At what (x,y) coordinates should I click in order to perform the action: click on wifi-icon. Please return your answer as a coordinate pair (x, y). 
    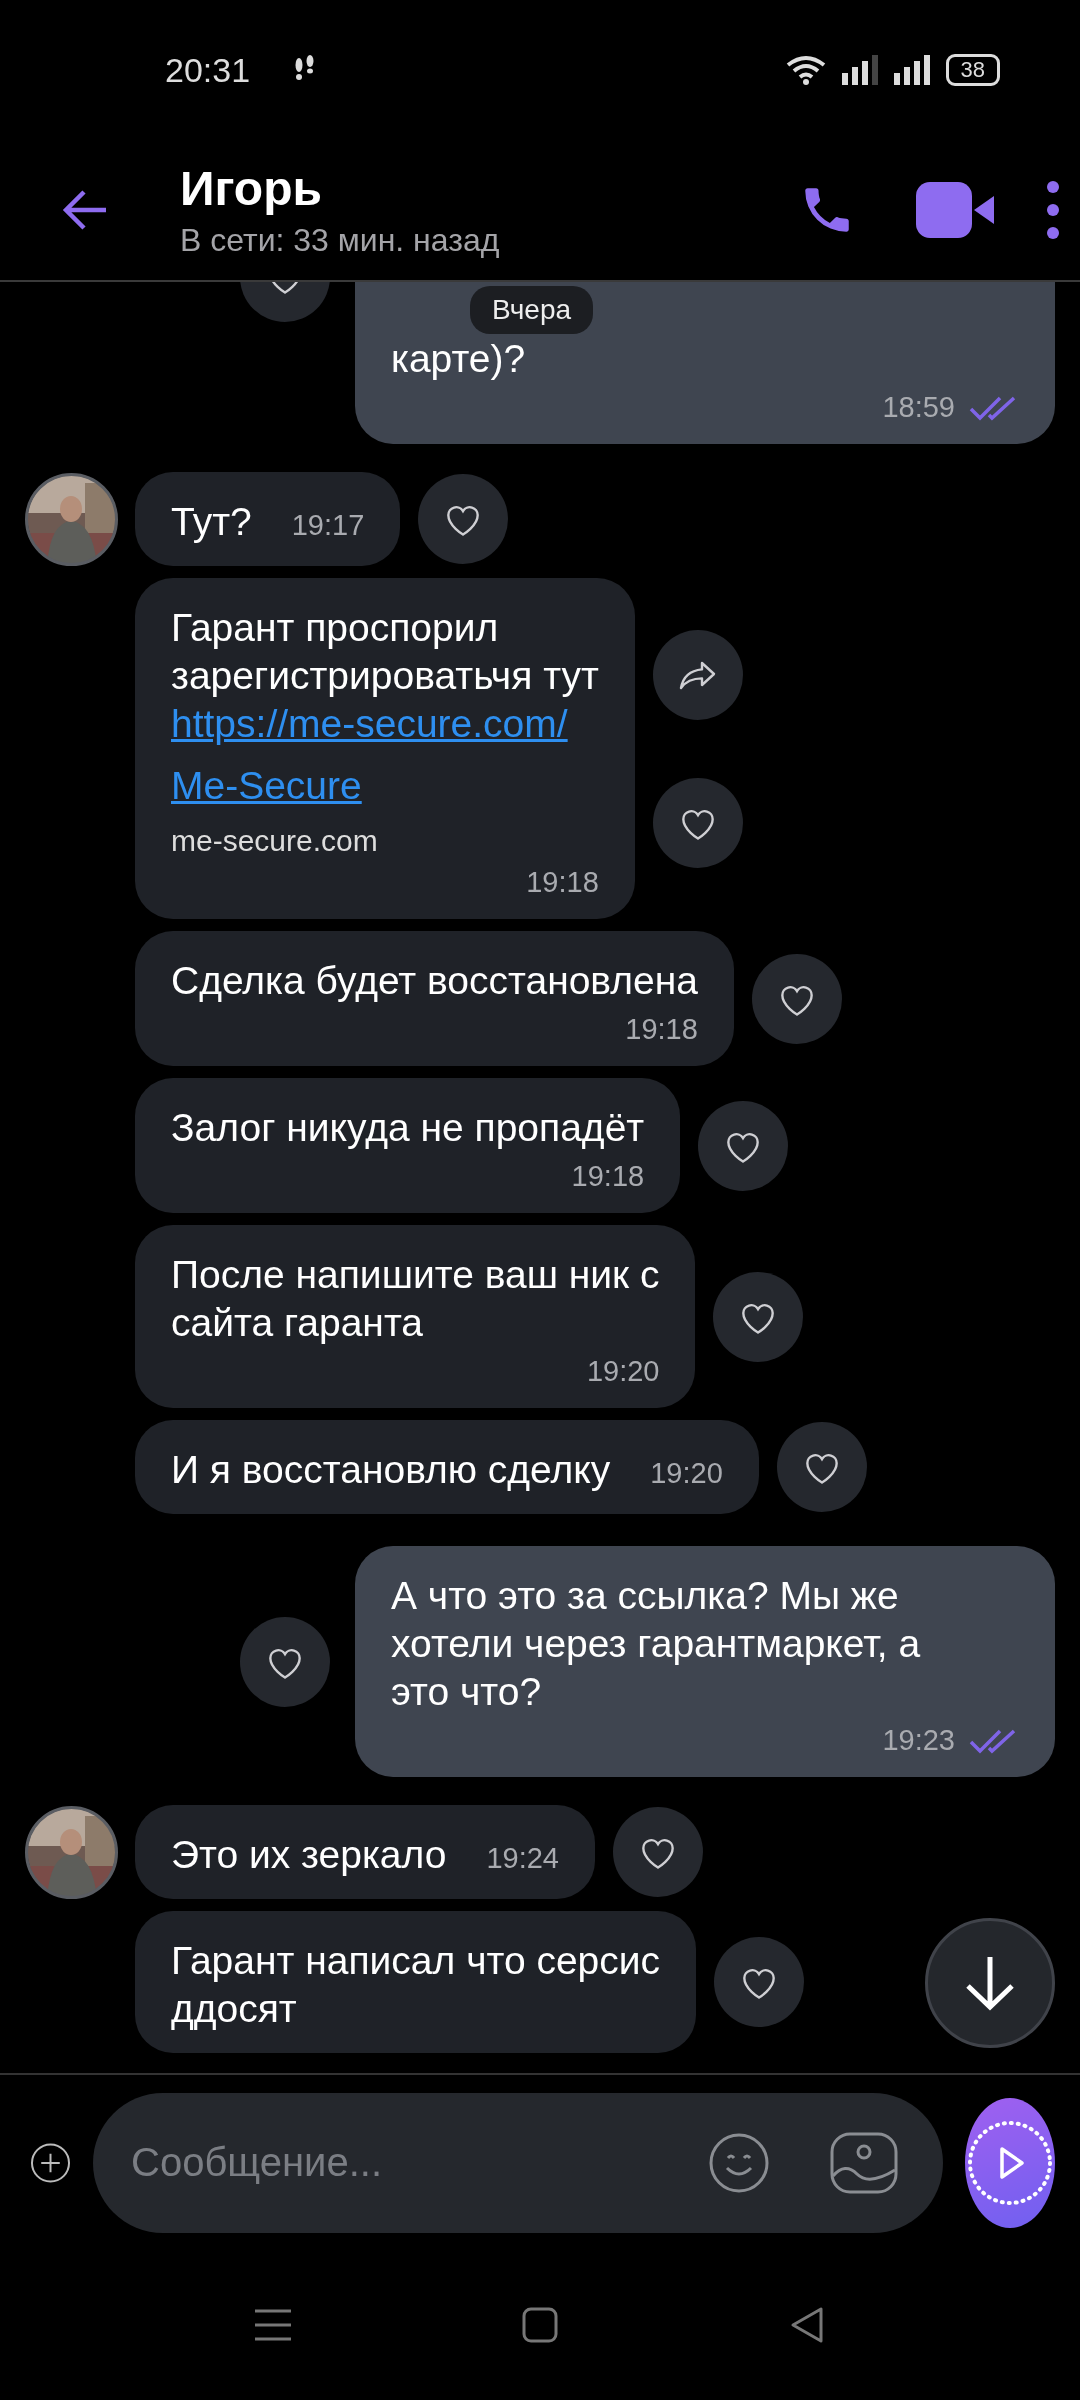
    Looking at the image, I should click on (805, 70).